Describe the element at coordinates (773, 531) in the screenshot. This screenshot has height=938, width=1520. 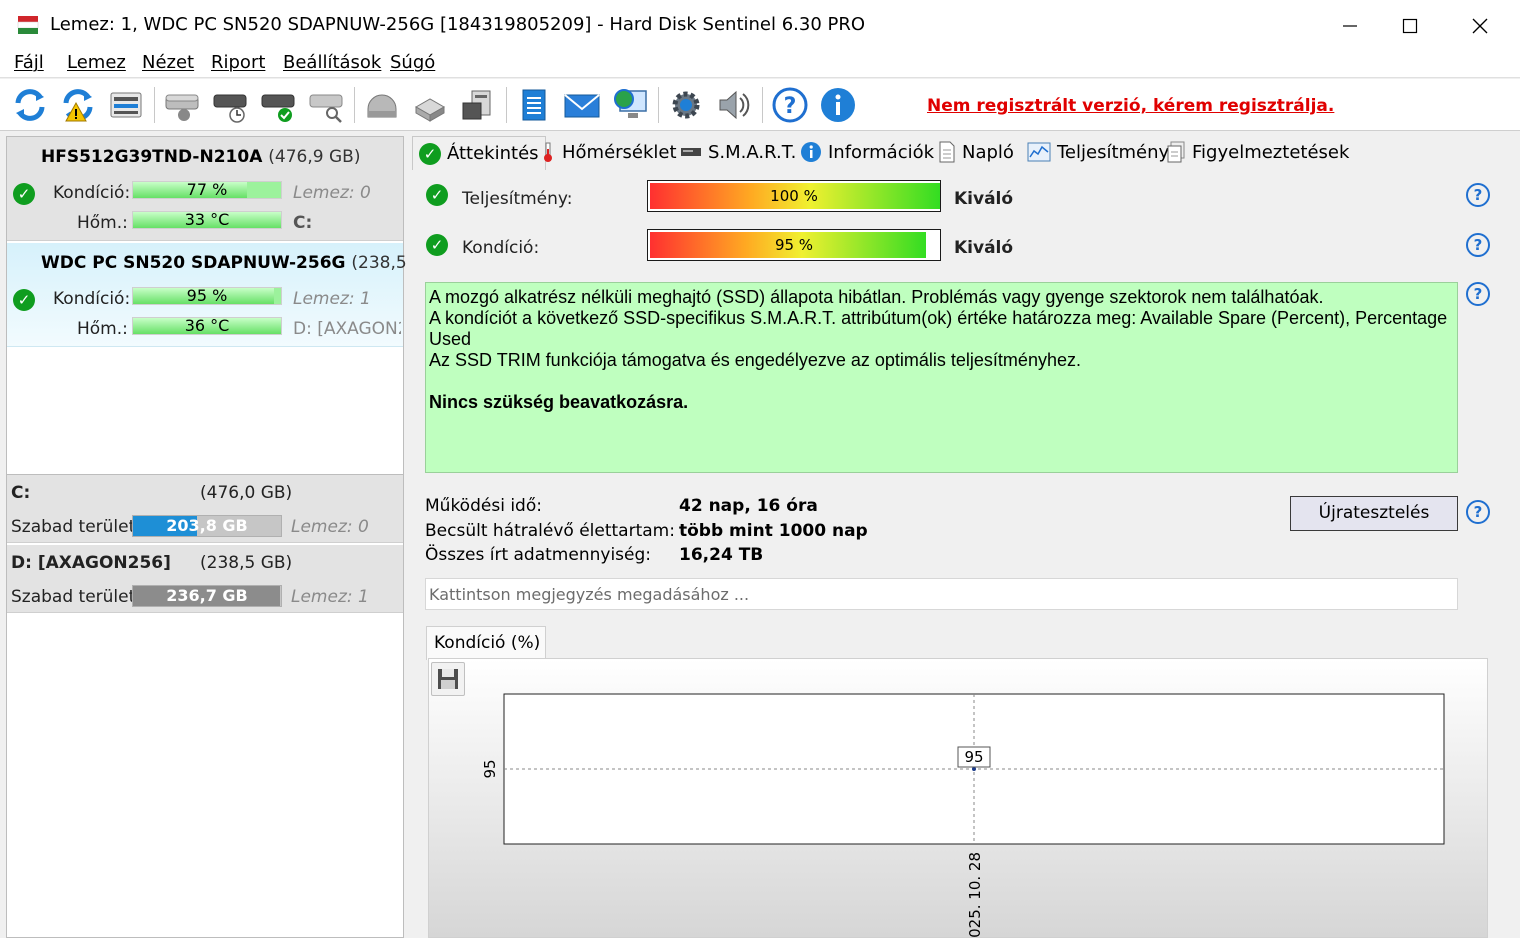
I see `lifetime-value: több mint 1000 nap` at that location.